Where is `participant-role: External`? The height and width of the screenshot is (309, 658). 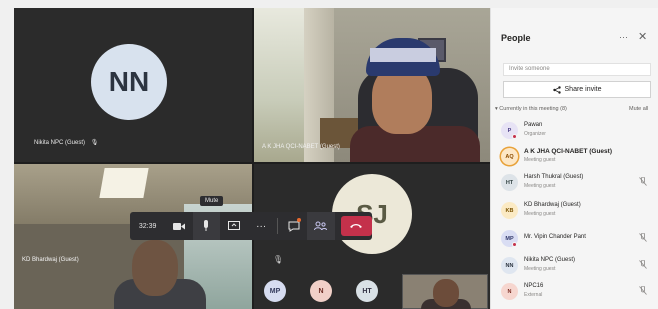 participant-role: External is located at coordinates (533, 295).